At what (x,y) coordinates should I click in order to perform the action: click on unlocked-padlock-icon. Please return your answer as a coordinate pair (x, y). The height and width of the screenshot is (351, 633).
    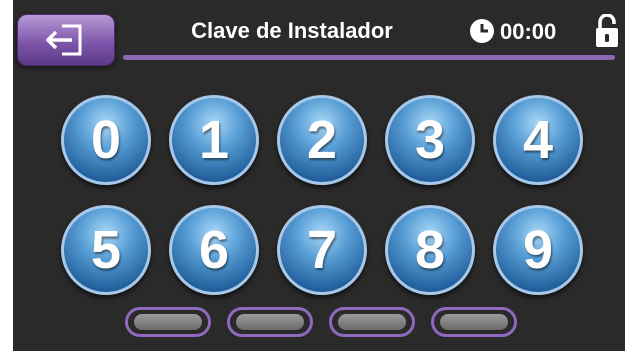
    Looking at the image, I should click on (607, 31).